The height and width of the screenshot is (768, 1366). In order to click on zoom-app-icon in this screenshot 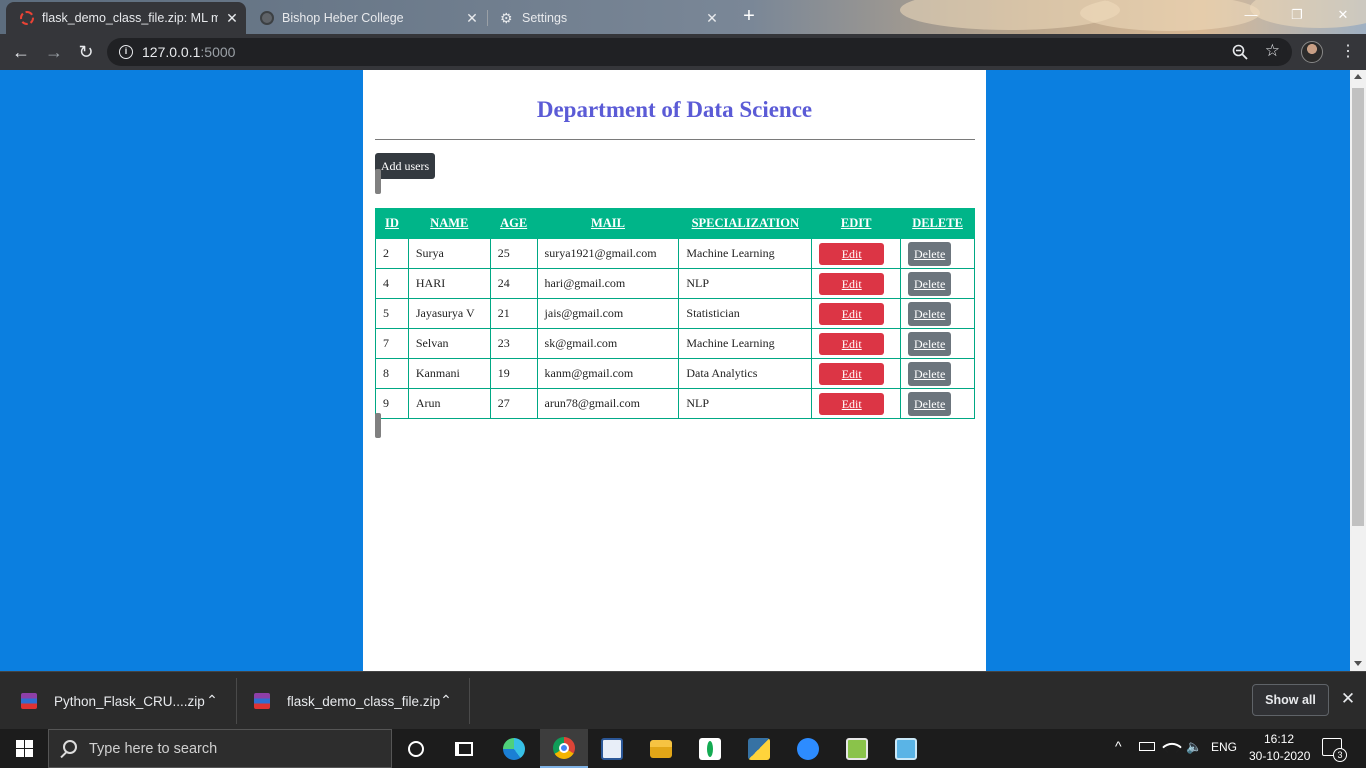, I will do `click(808, 748)`.